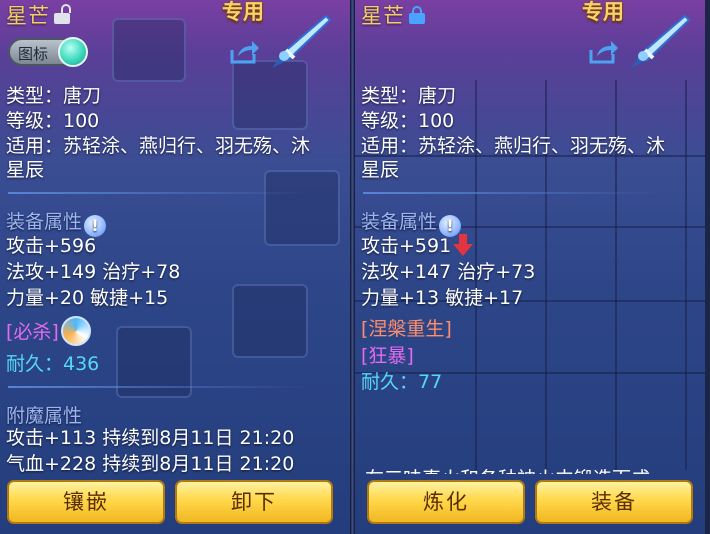 The image size is (710, 534). Describe the element at coordinates (448, 272) in the screenshot. I see `attr-magic-heal: 法攻+147 治疗+73` at that location.